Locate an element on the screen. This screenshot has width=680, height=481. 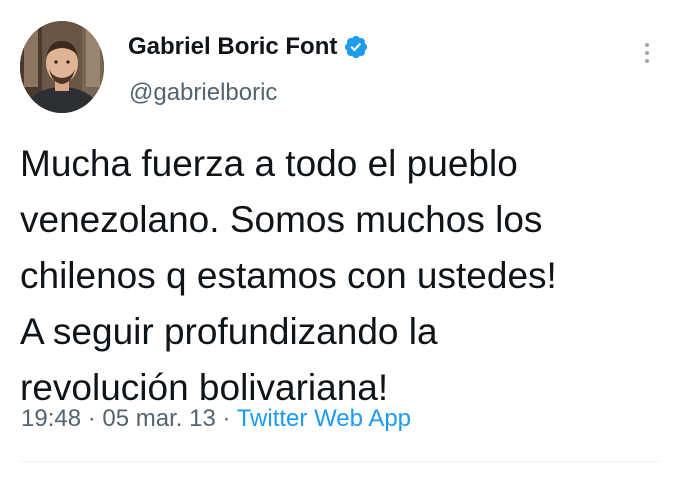
divider is located at coordinates (340, 461).